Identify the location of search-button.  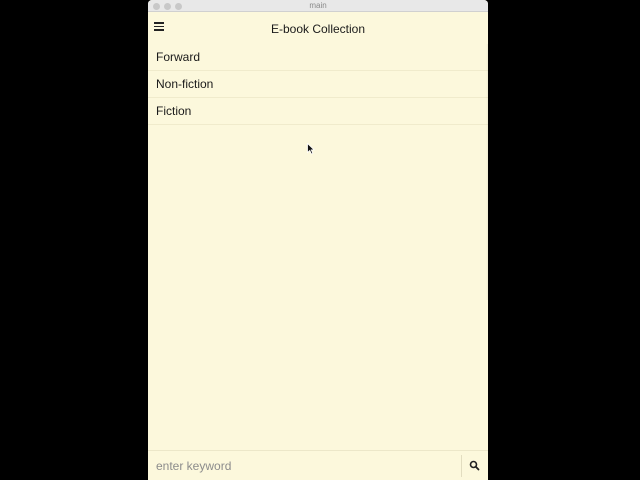
(475, 466).